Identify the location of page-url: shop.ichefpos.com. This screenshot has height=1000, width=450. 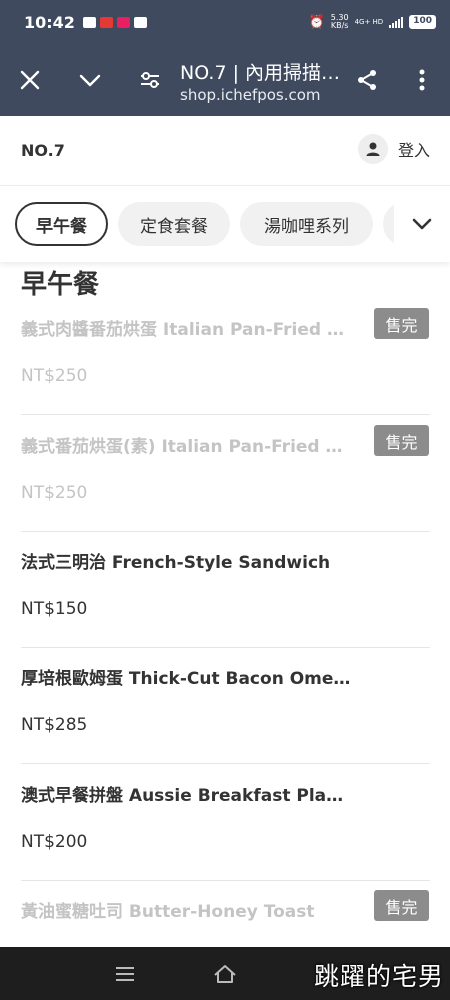
(250, 95).